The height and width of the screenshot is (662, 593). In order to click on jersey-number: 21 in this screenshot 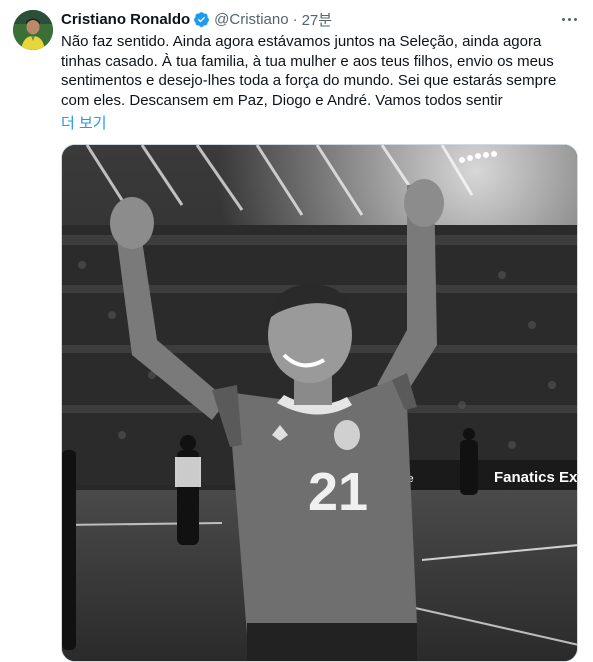, I will do `click(338, 492)`.